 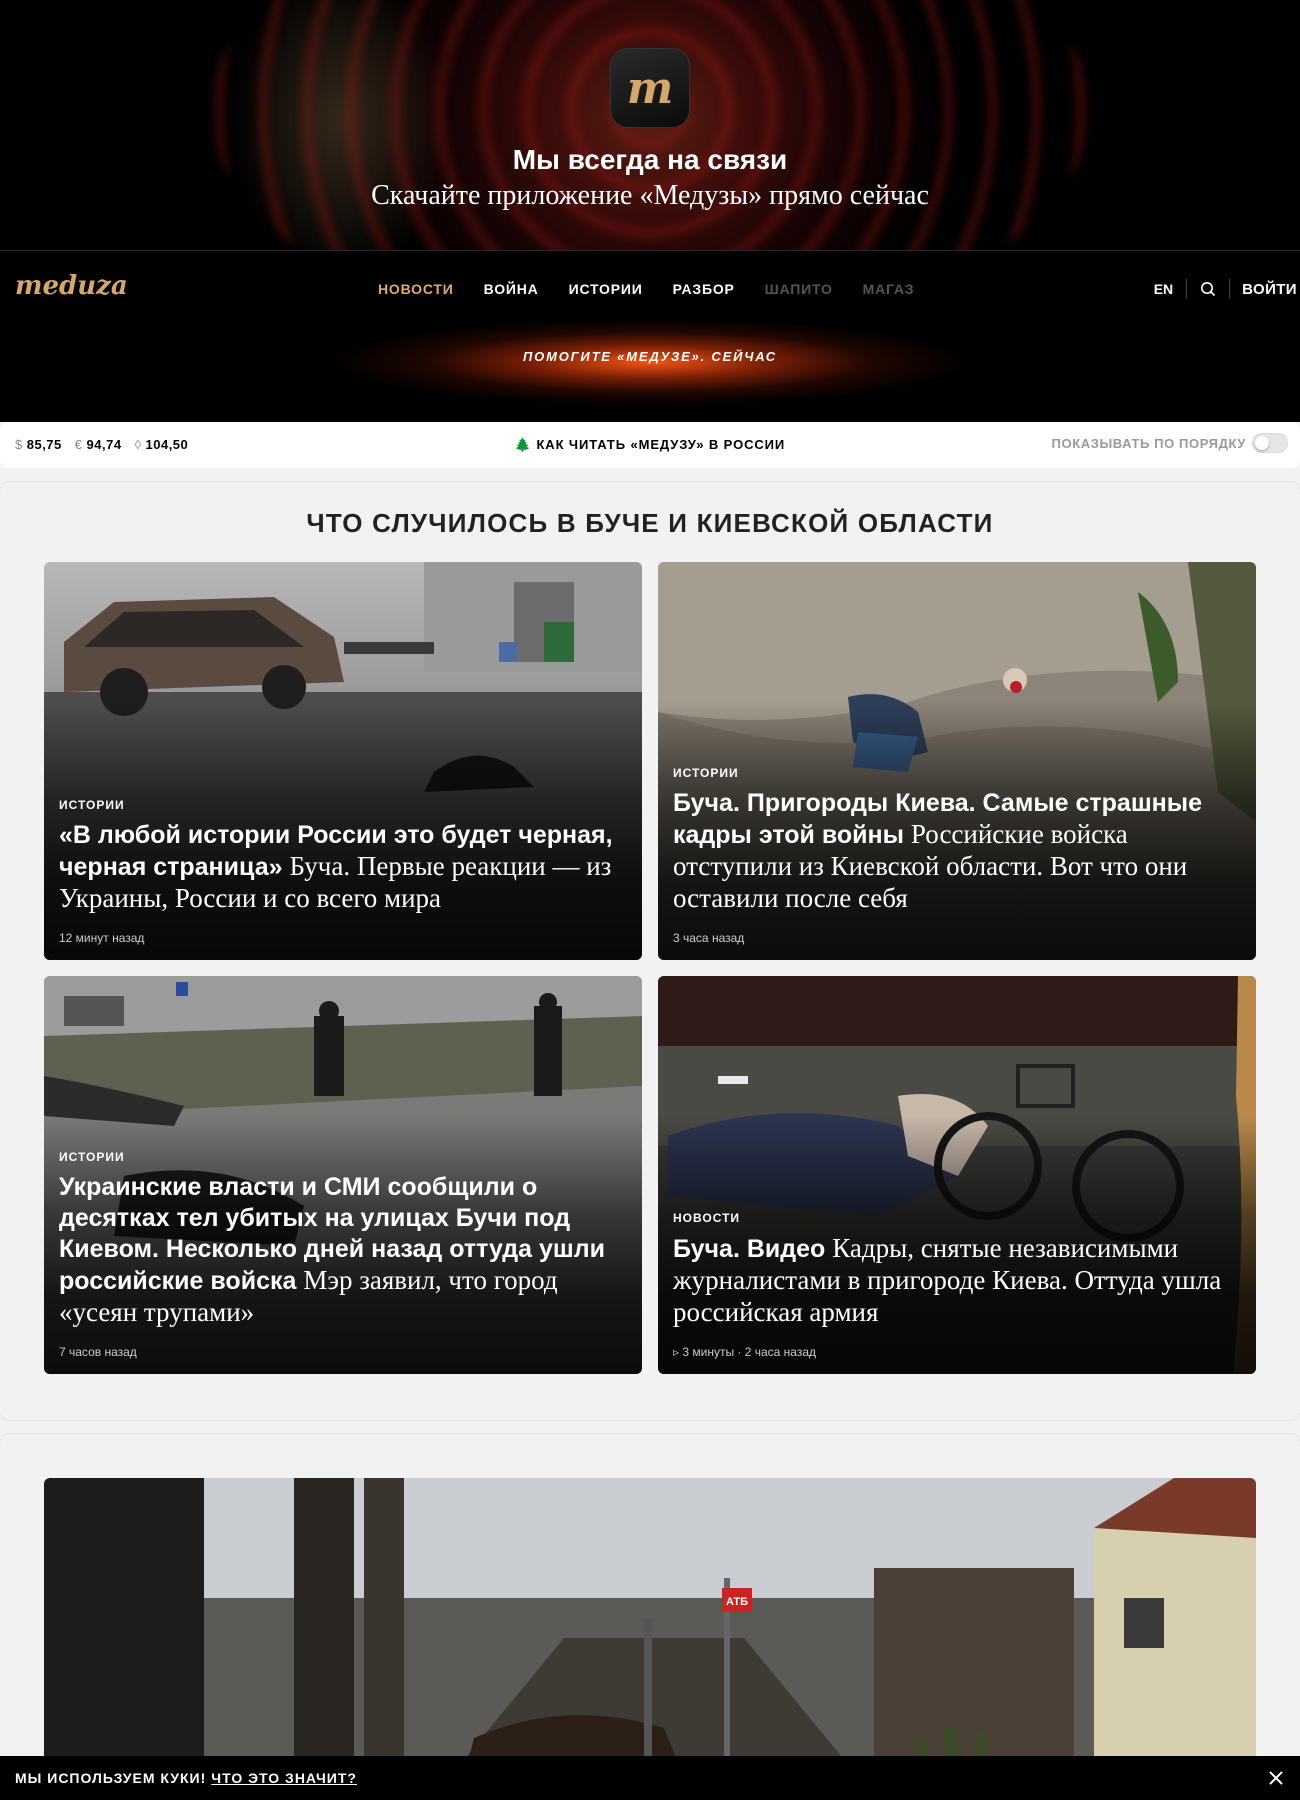 I want to click on rate-value: 94,74, so click(x=104, y=444).